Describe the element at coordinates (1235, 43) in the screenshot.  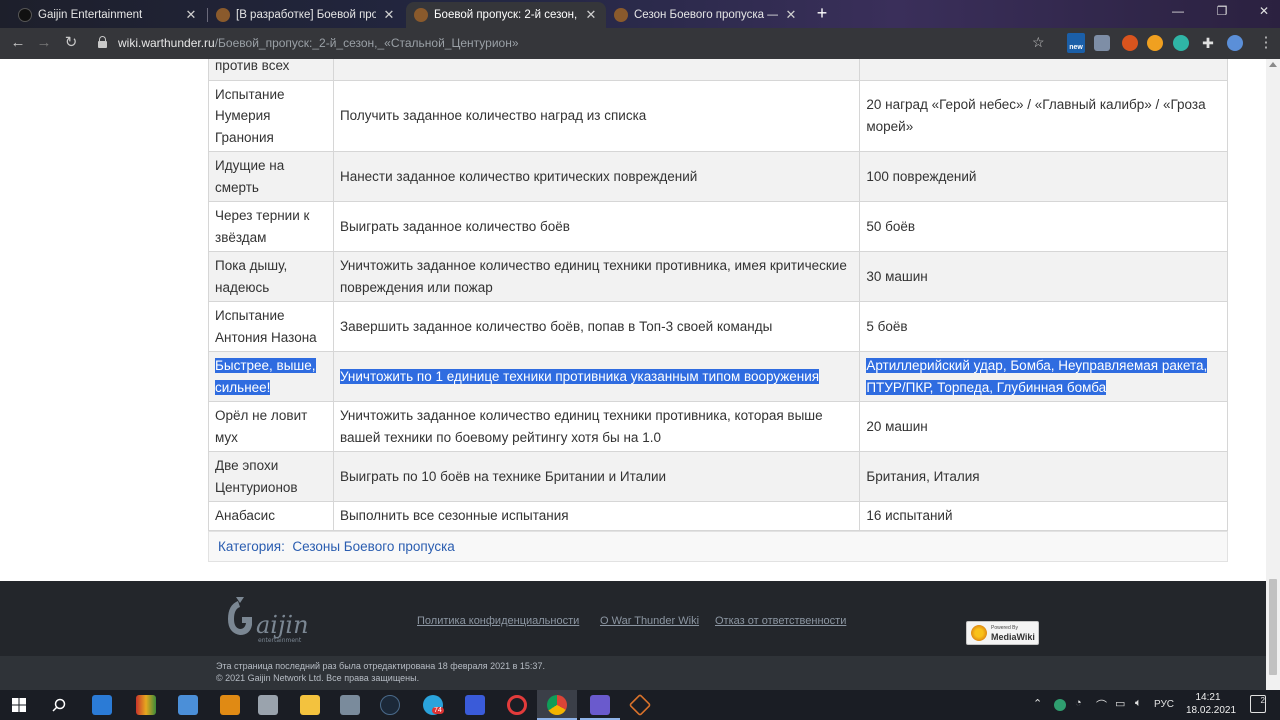
I see `profile-avatar` at that location.